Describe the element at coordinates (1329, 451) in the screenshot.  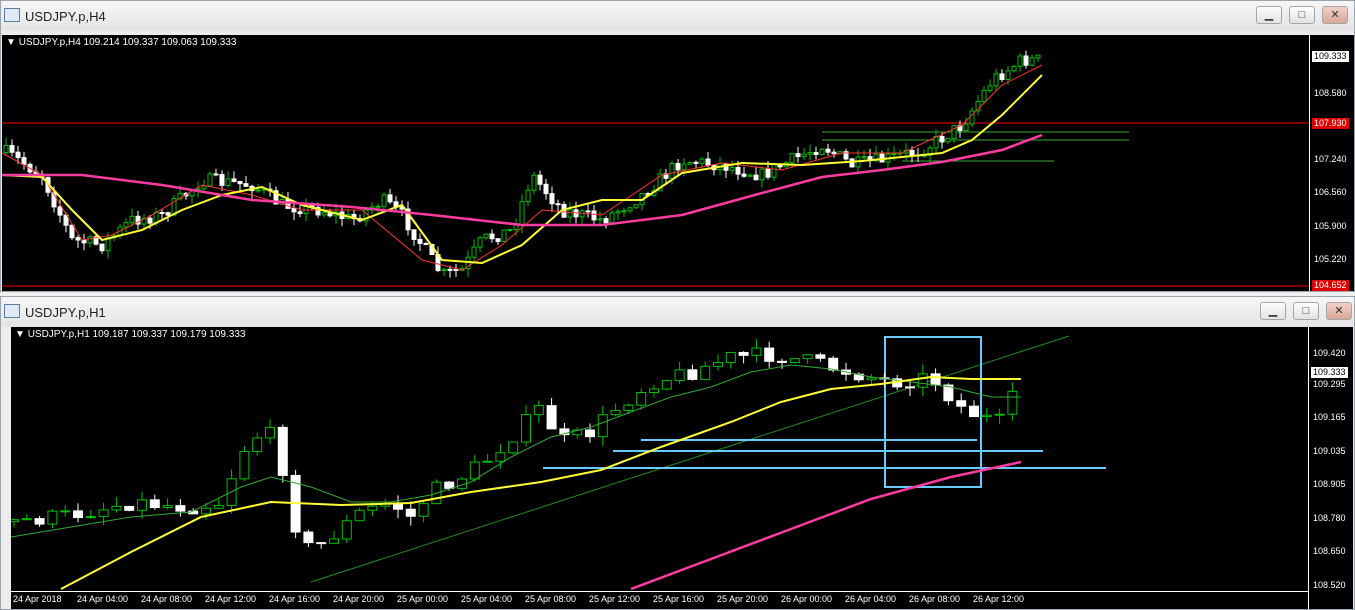
I see `price-label: 109.035` at that location.